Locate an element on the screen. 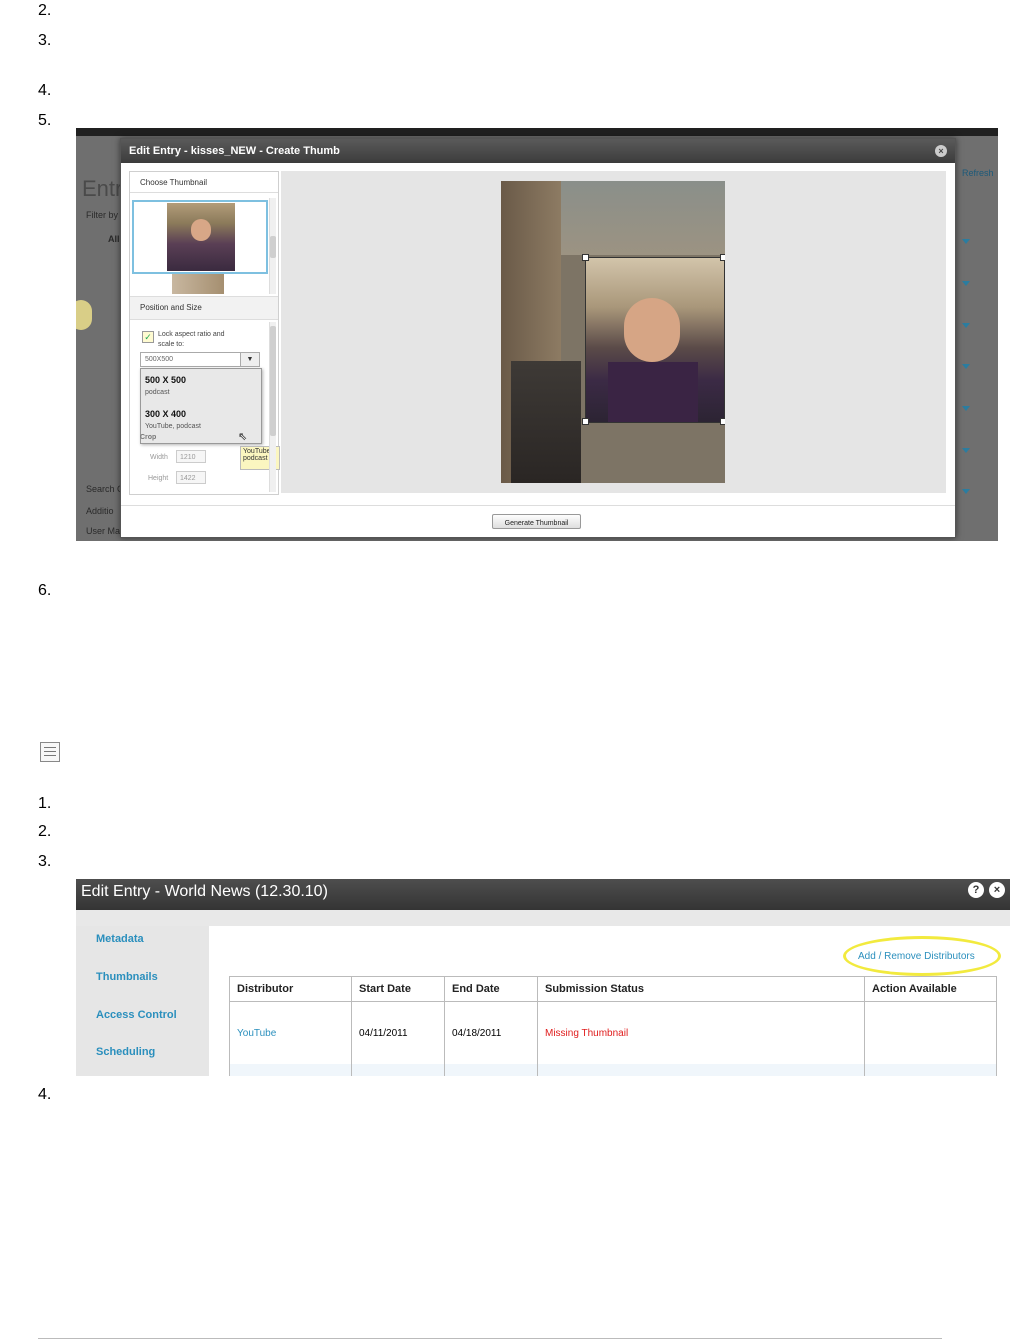 This screenshot has width=1011, height=1342. height-label: Height is located at coordinates (158, 478).